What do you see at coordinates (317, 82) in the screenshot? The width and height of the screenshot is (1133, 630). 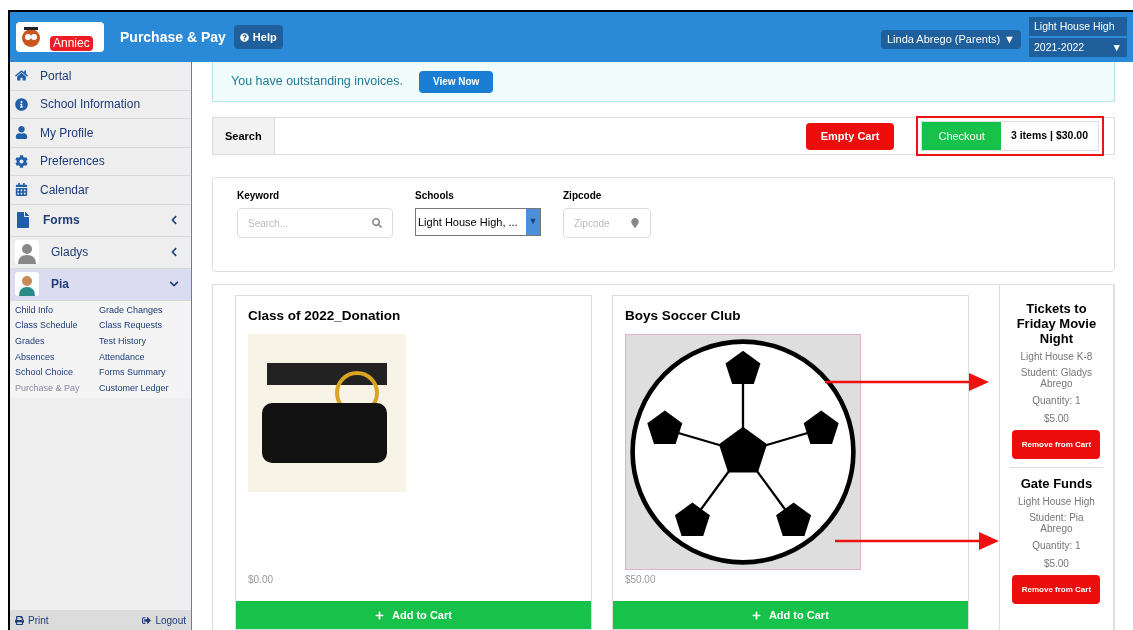 I see `banner-text: You have outstanding invoices.` at bounding box center [317, 82].